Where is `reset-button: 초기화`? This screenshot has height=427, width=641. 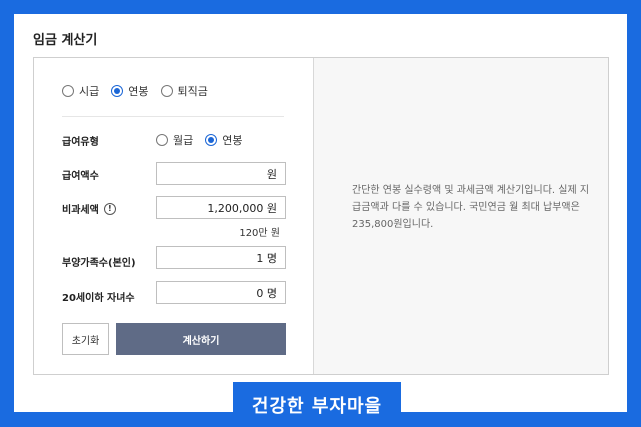
reset-button: 초기화 is located at coordinates (85, 339).